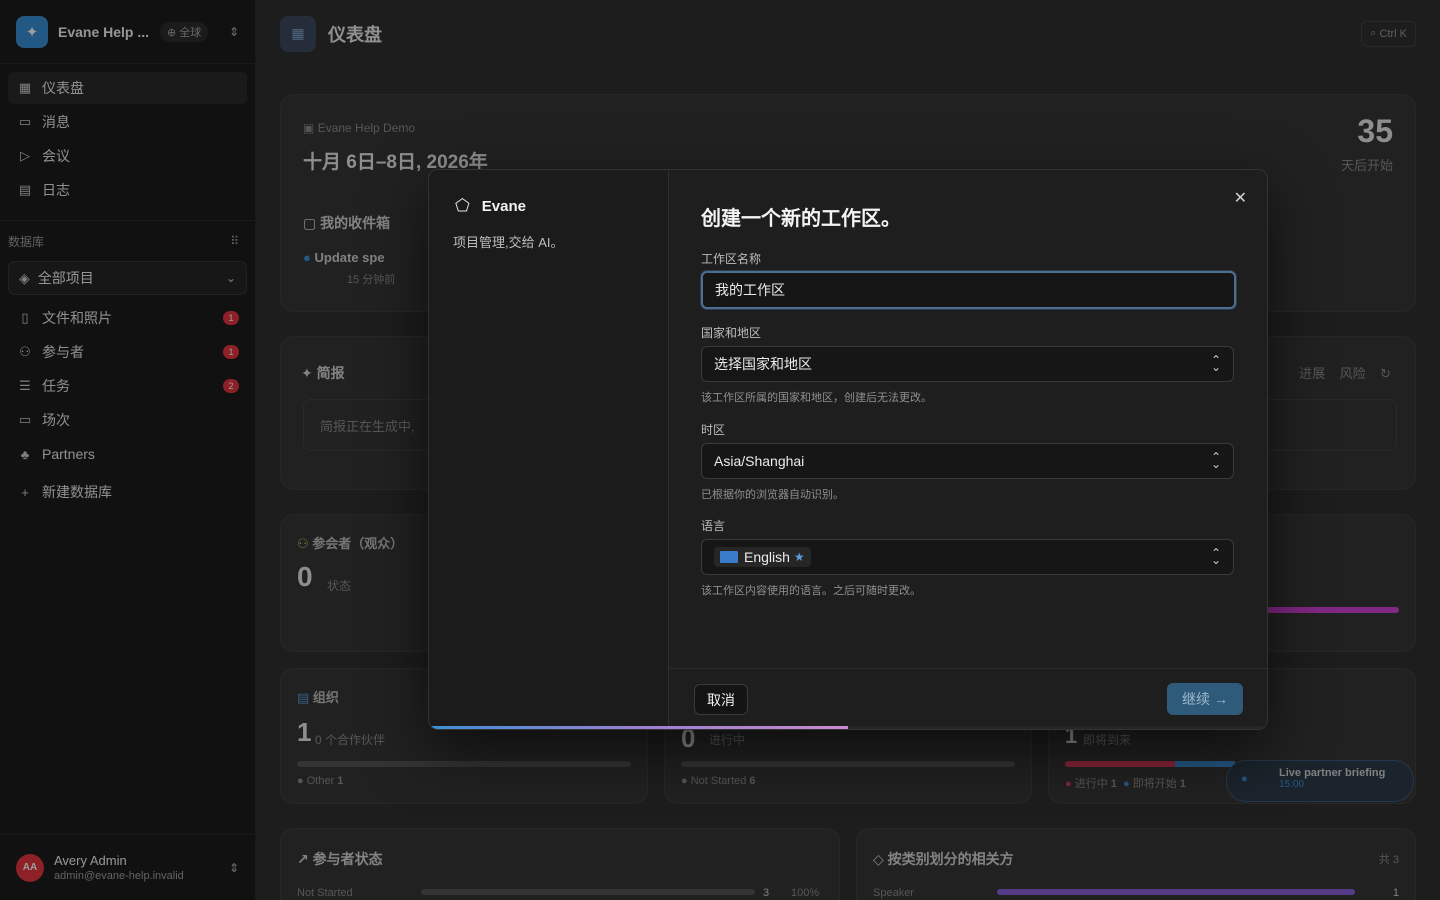  Describe the element at coordinates (1220, 699) in the screenshot. I see `arrow-right-icon: →` at that location.